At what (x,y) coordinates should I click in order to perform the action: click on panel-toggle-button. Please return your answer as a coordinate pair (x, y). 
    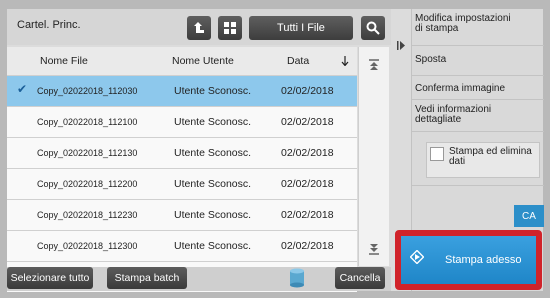
    Looking at the image, I should click on (401, 45).